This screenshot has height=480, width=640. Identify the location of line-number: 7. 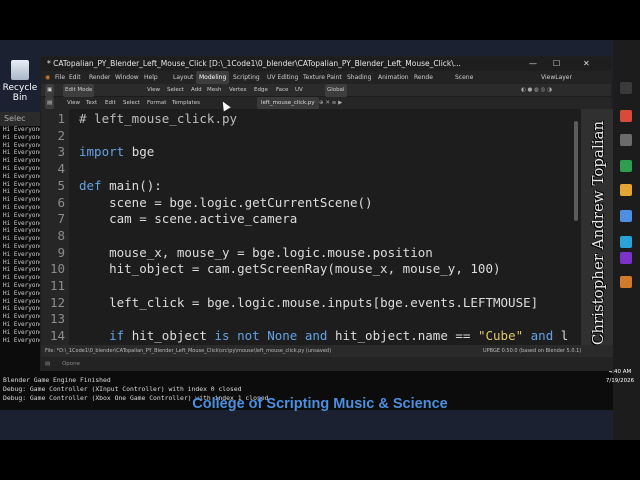
(61, 219).